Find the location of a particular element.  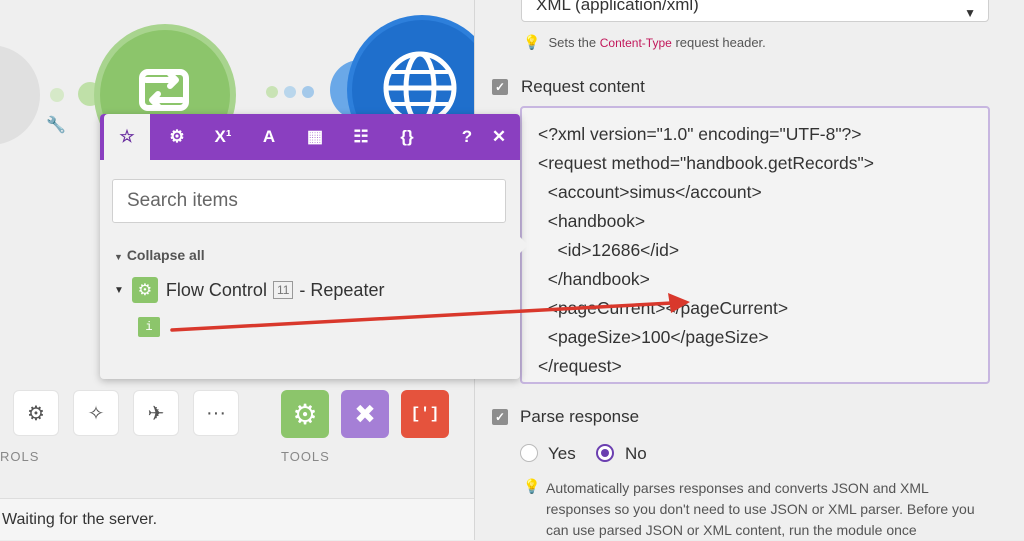

tab-math-functions: X¹ is located at coordinates (223, 137).